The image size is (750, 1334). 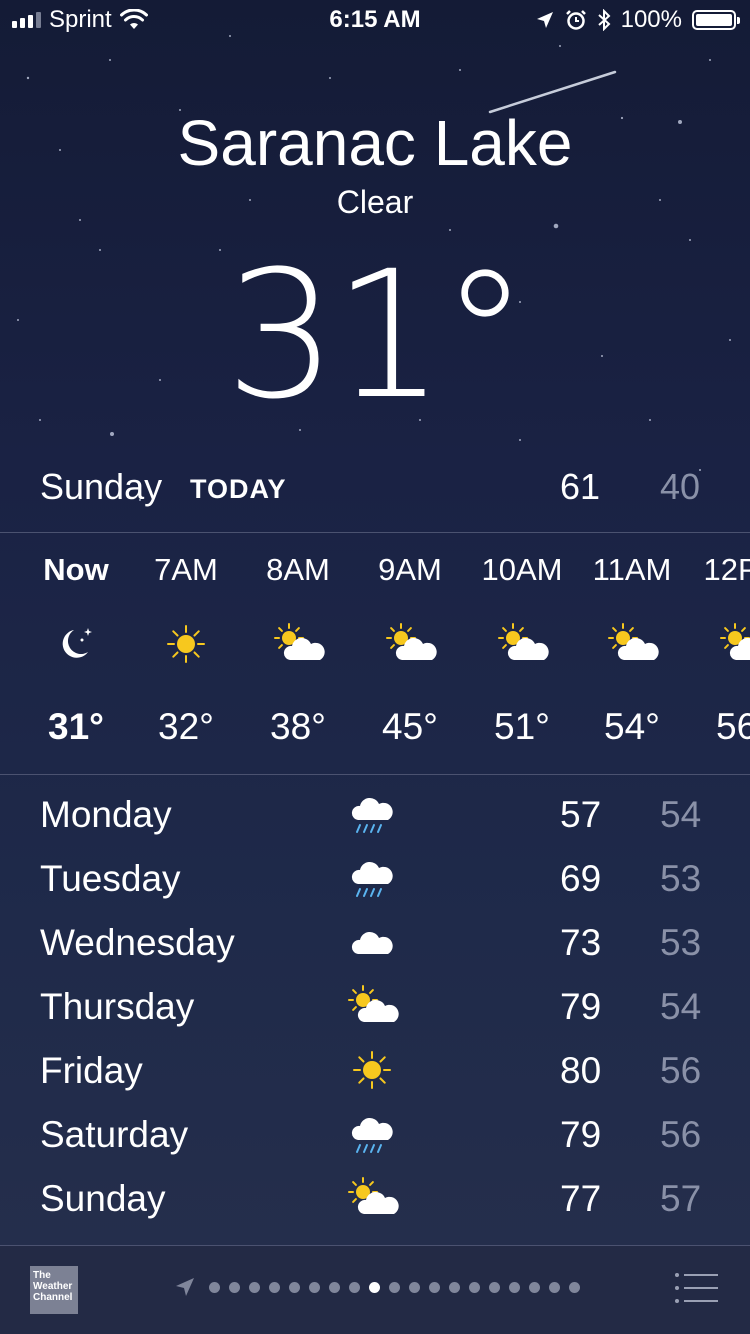 I want to click on page-indicator, so click(x=377, y=1287).